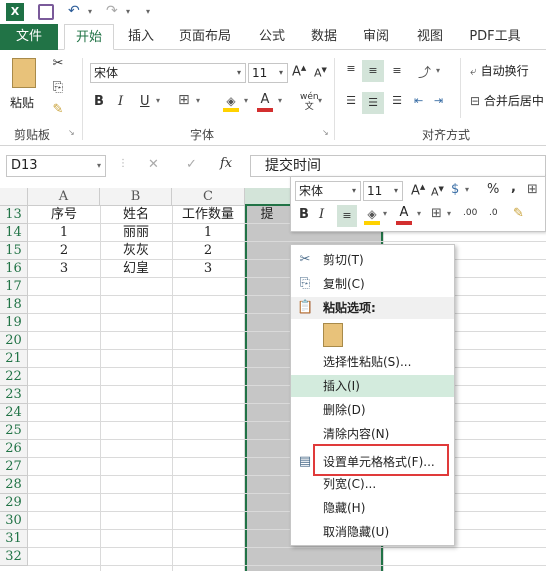 The height and width of the screenshot is (571, 546). Describe the element at coordinates (168, 73) in the screenshot. I see `font-name-combo: 宋体 ▾` at that location.